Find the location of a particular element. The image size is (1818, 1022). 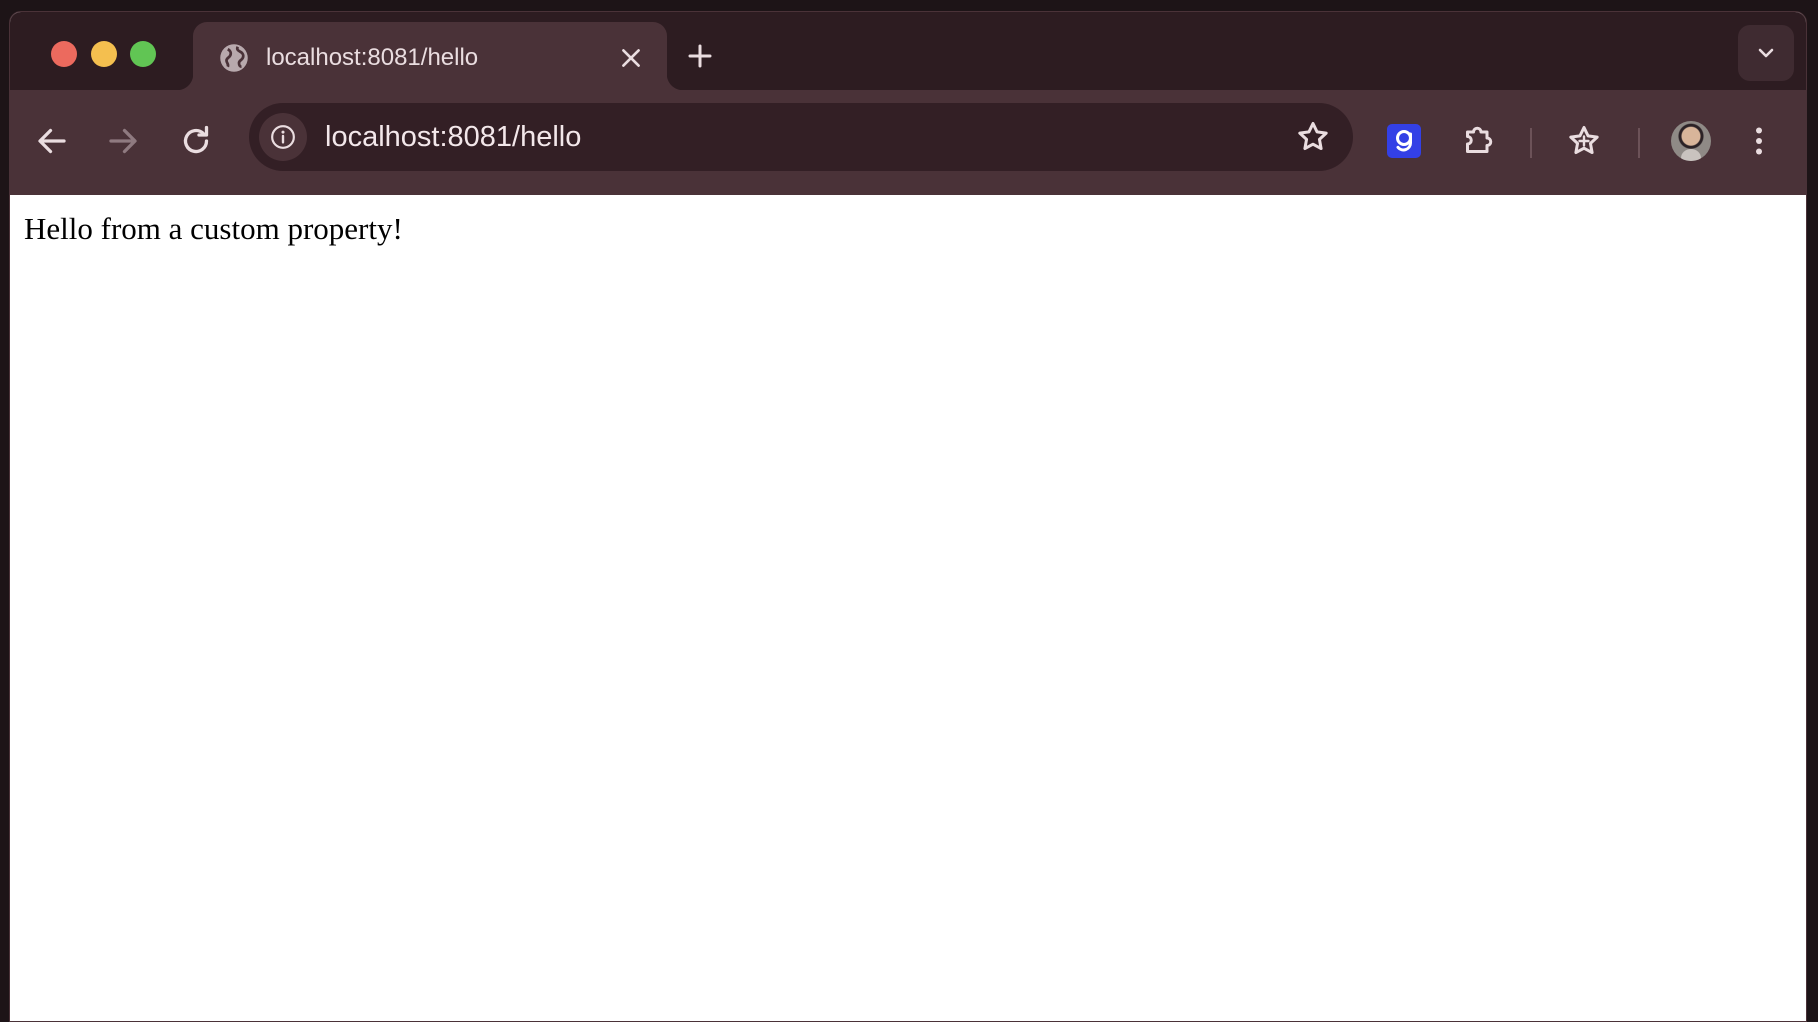

star-icon is located at coordinates (1313, 137).